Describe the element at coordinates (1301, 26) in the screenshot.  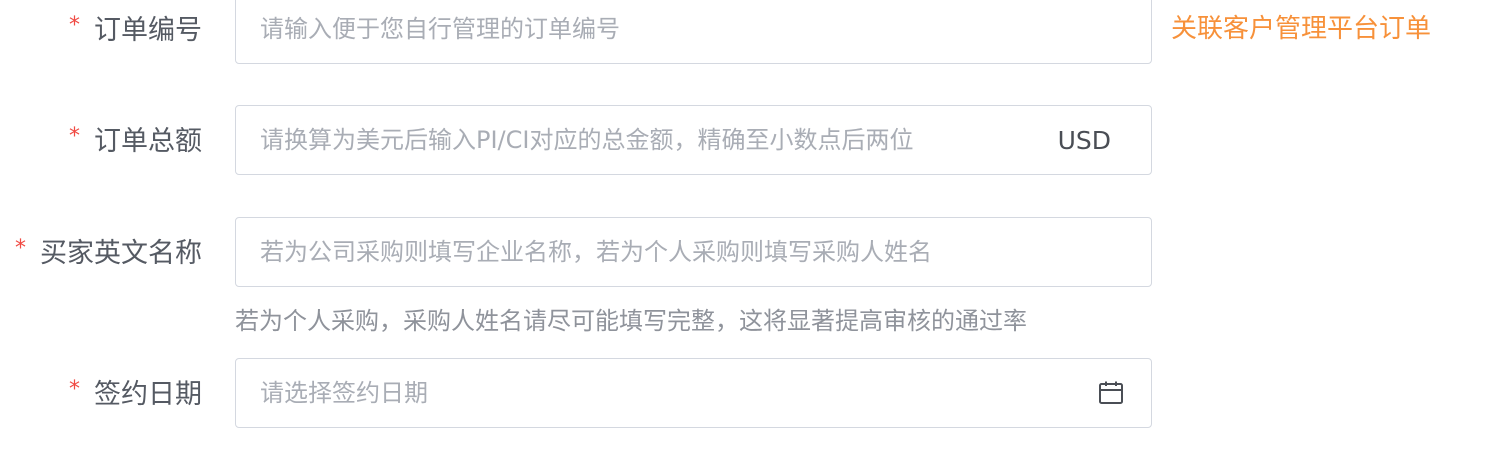
I see `link-customer-platform-order: 关联客户管理平台订单` at that location.